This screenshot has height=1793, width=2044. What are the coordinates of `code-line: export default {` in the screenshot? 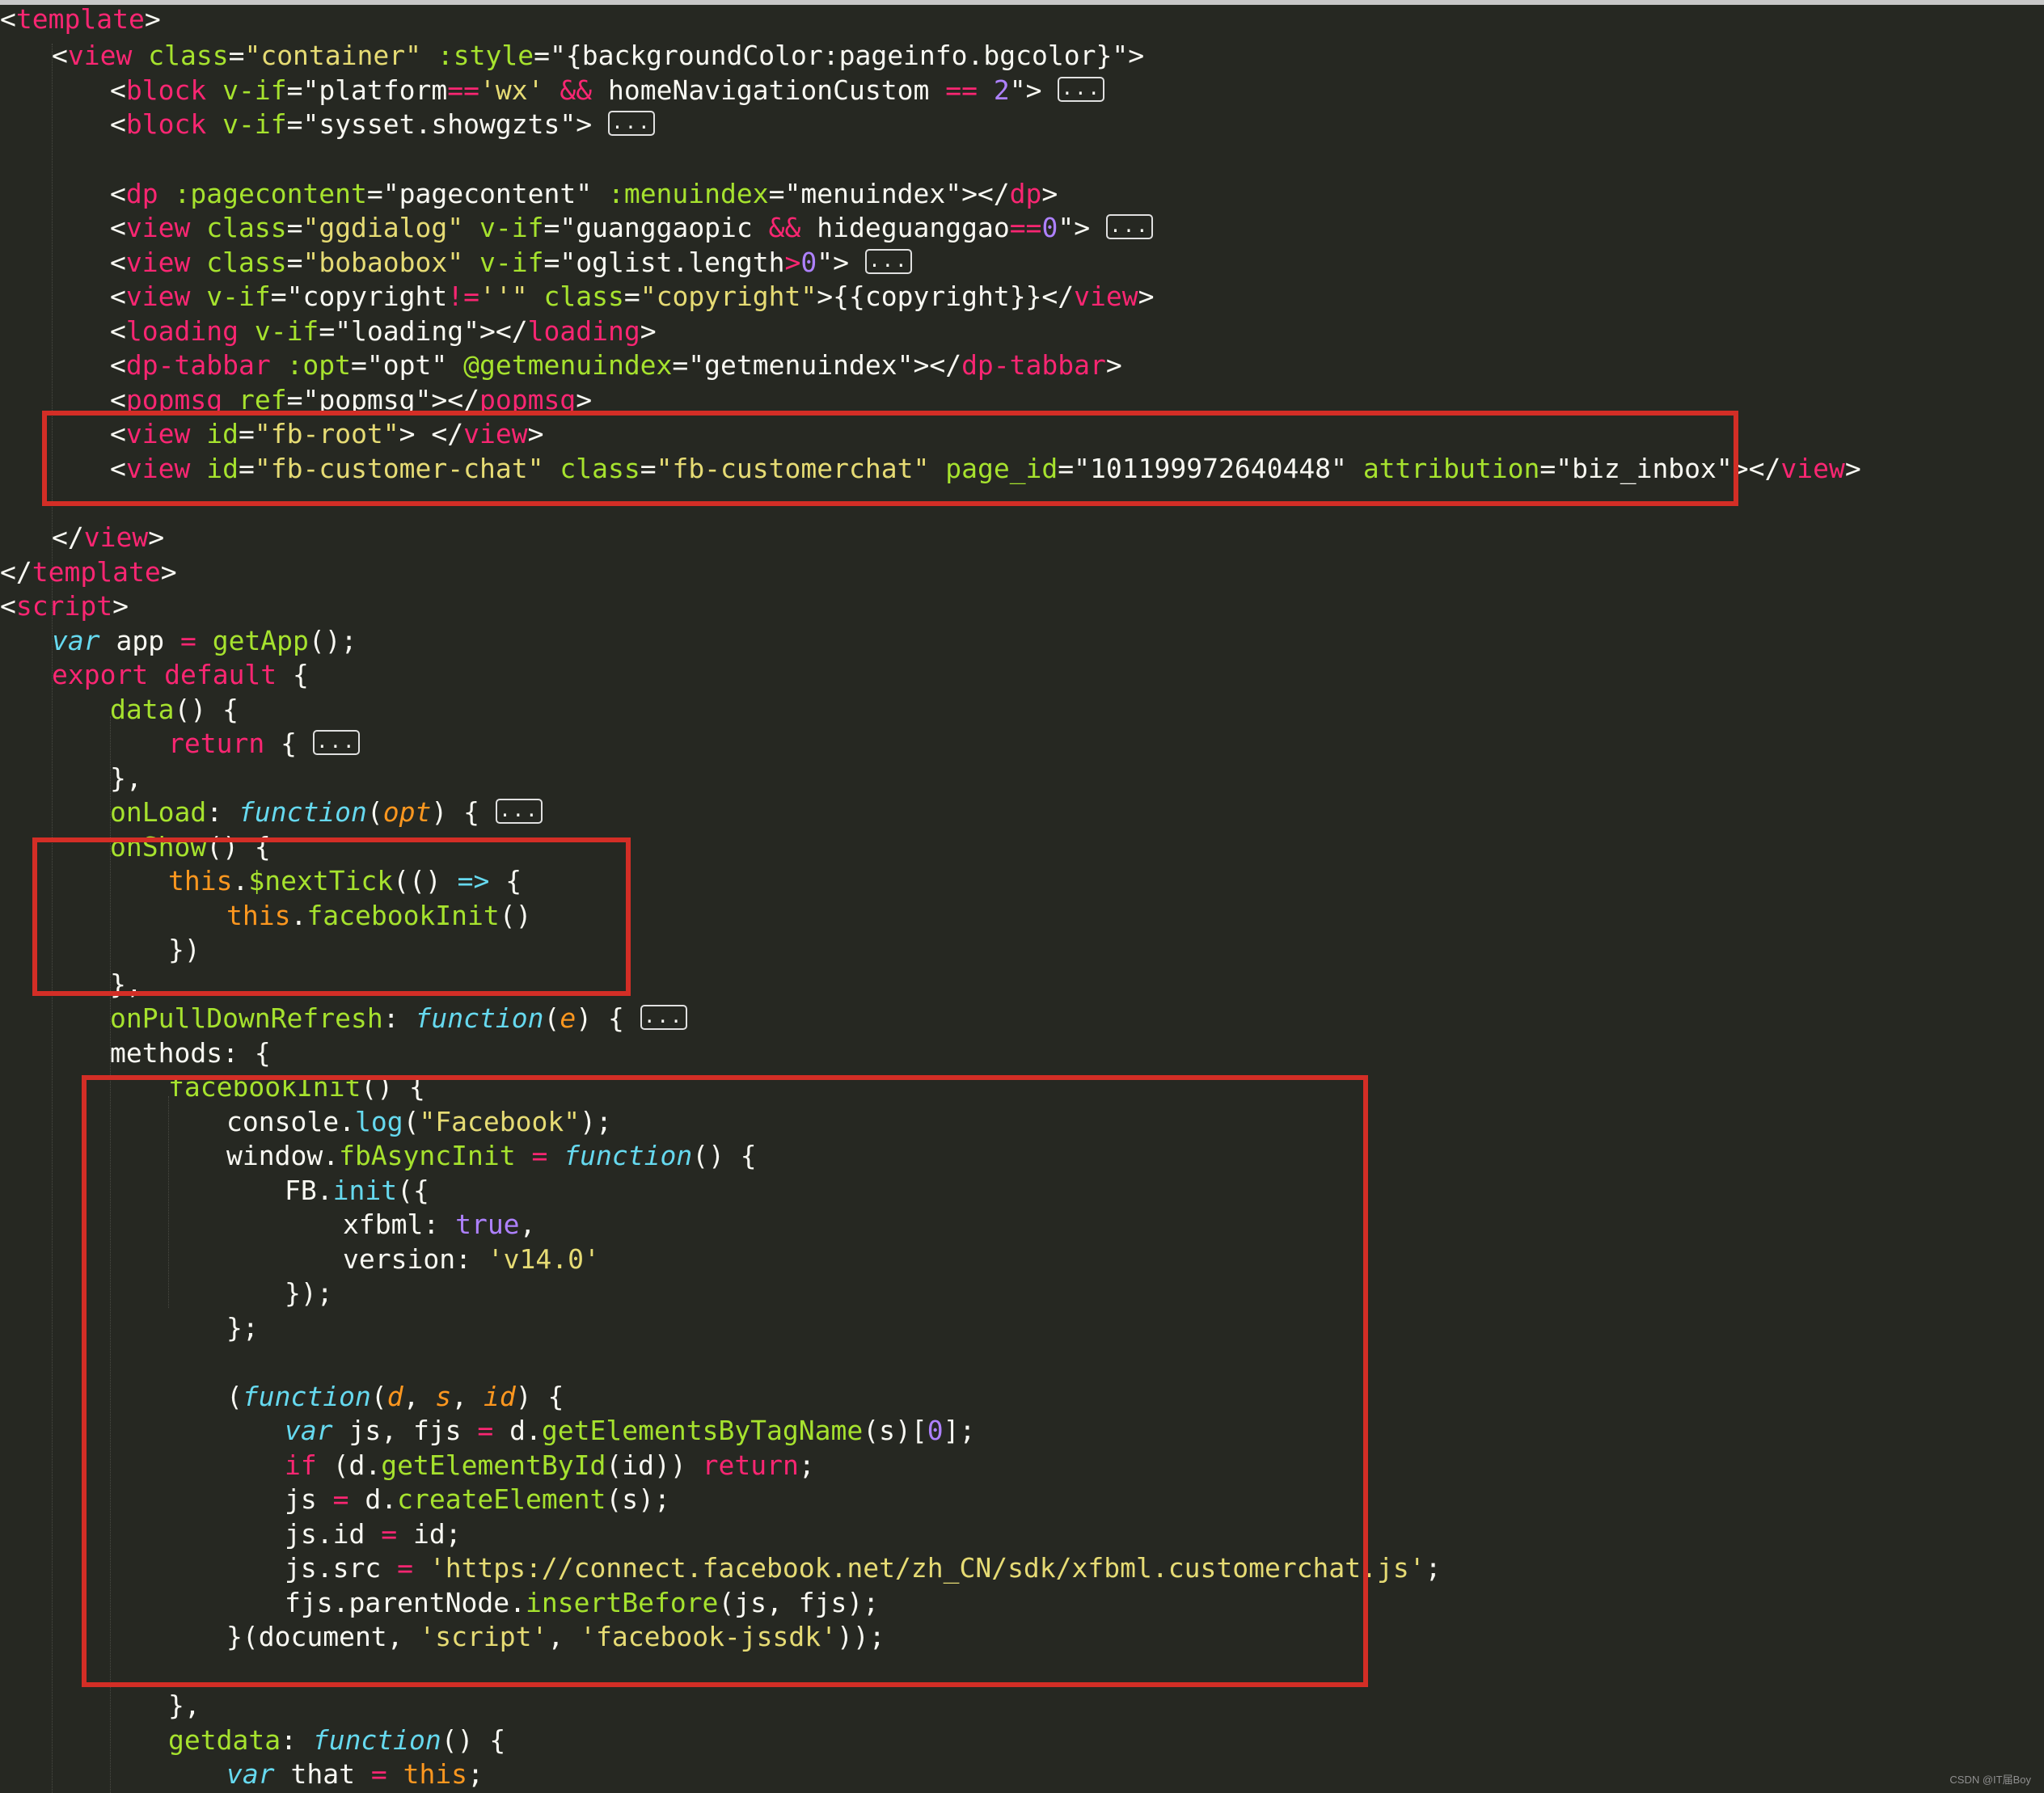 It's located at (180, 674).